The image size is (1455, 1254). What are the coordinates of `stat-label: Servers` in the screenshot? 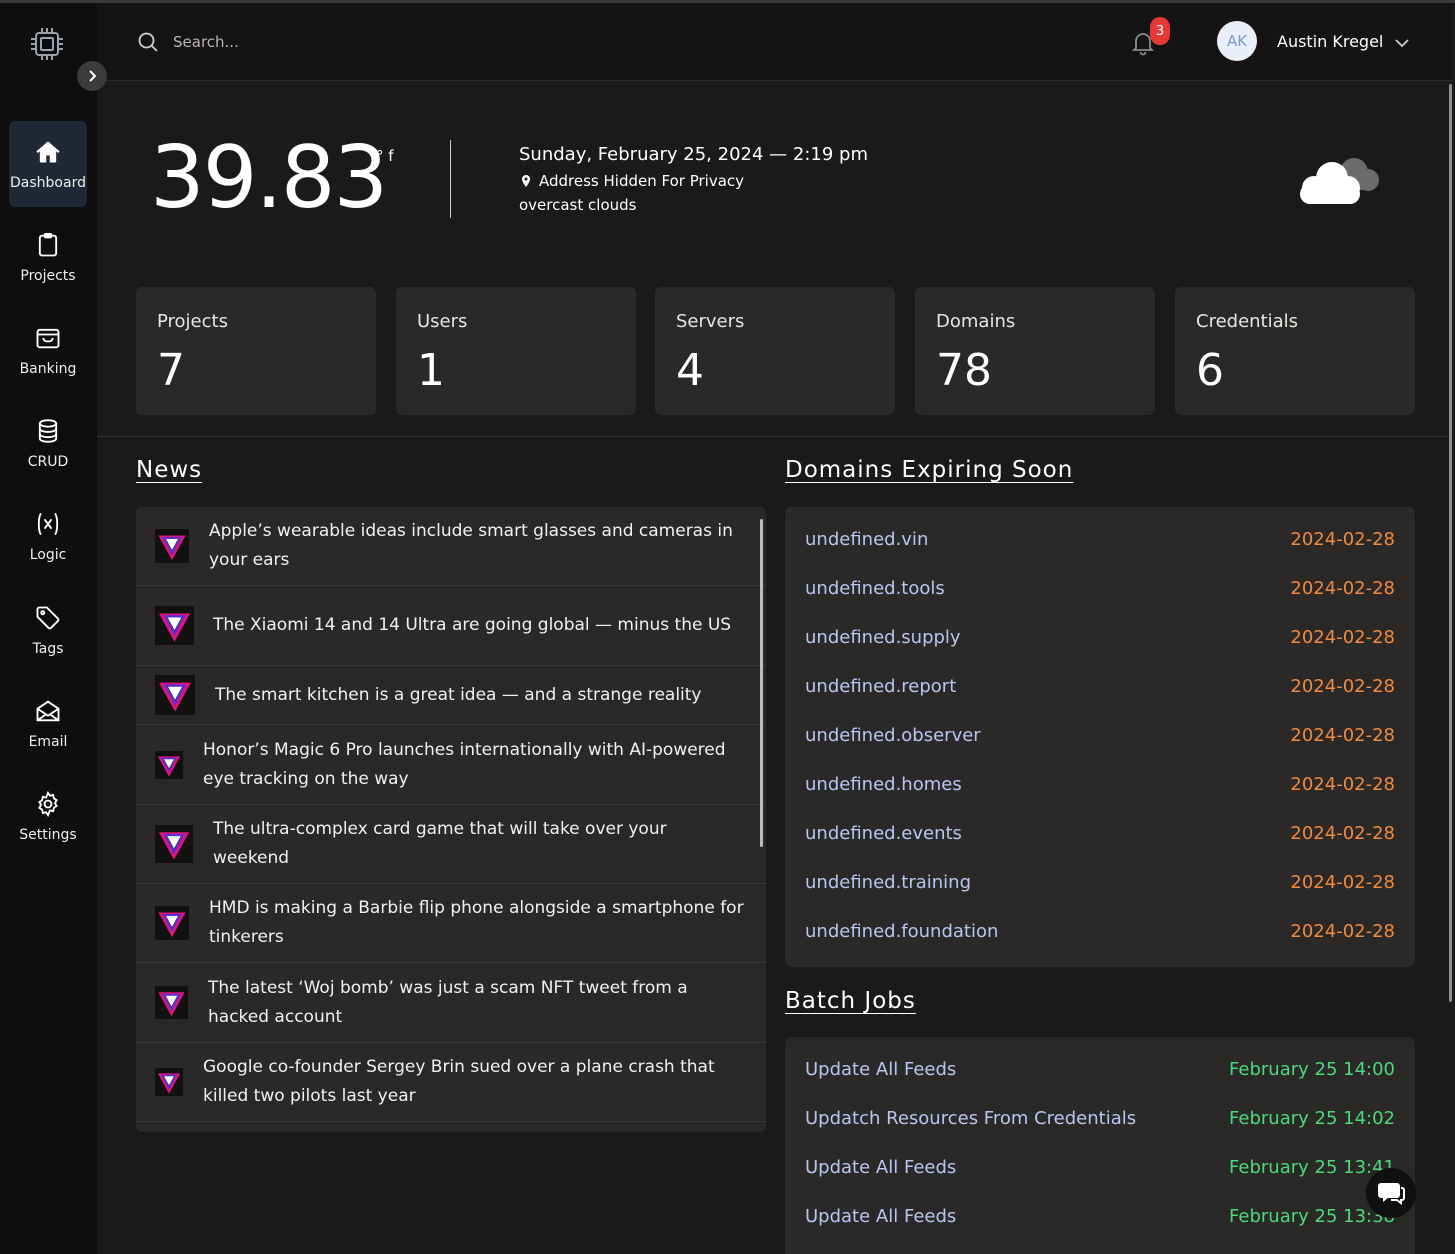 It's located at (710, 321).